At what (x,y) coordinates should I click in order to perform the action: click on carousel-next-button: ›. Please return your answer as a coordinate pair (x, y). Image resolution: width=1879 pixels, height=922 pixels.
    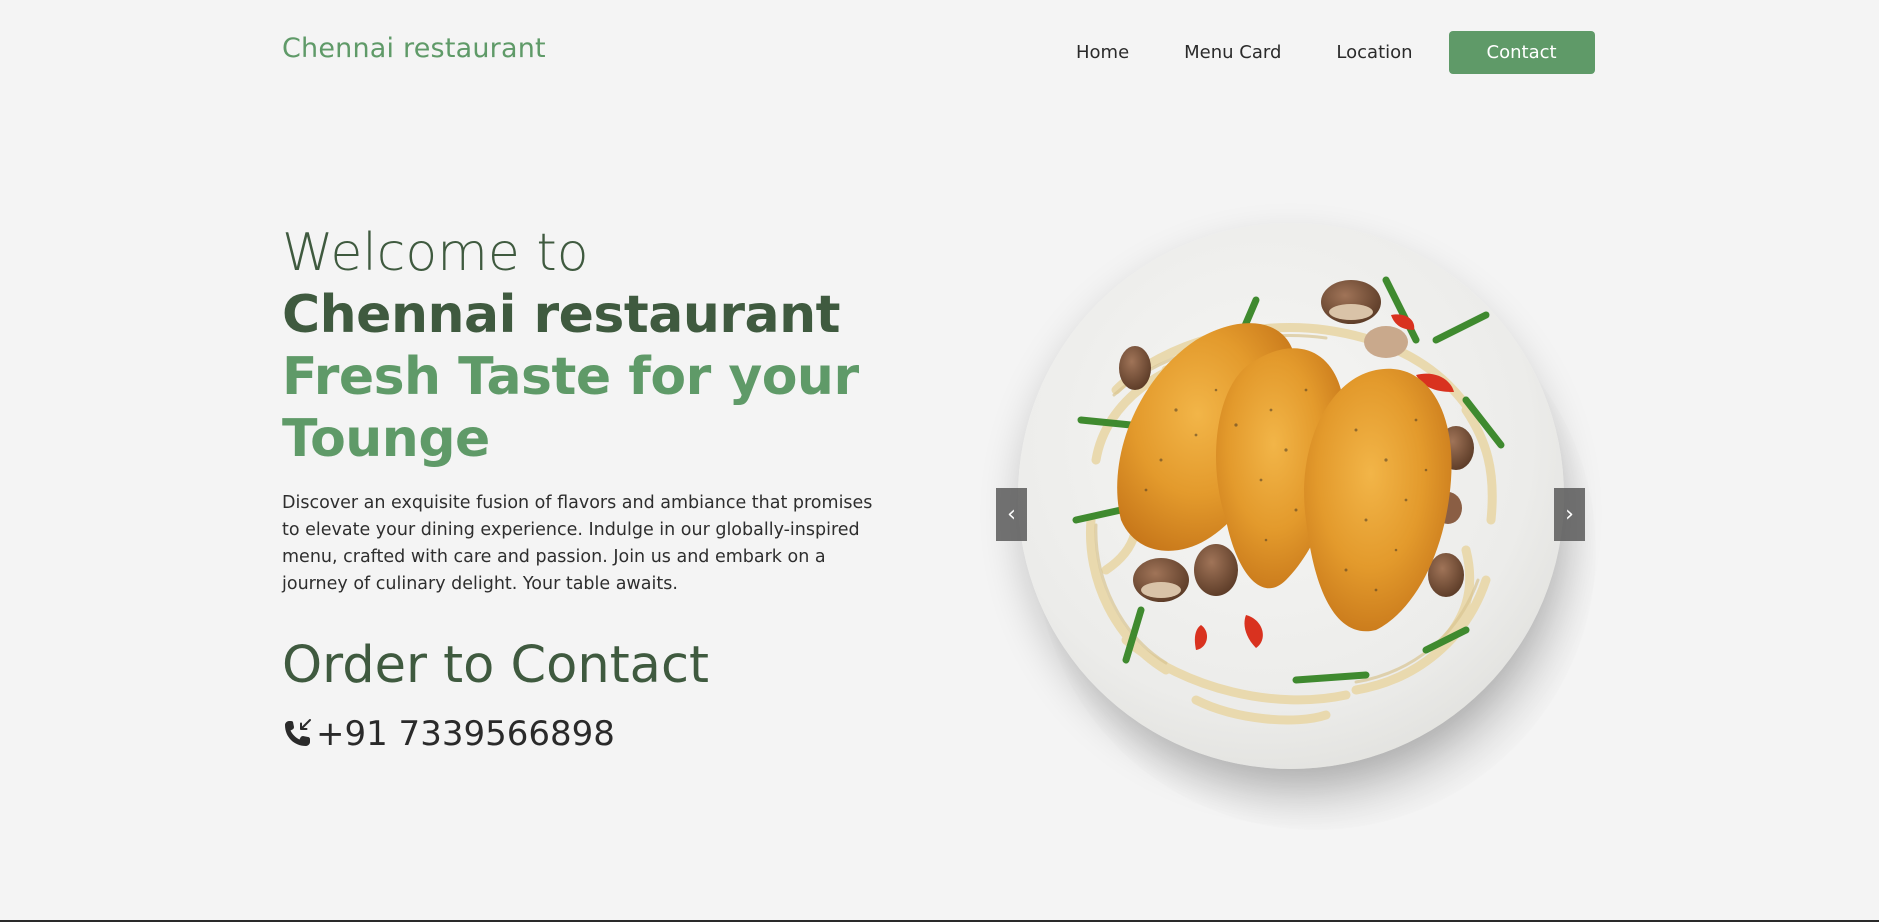
    Looking at the image, I should click on (1569, 514).